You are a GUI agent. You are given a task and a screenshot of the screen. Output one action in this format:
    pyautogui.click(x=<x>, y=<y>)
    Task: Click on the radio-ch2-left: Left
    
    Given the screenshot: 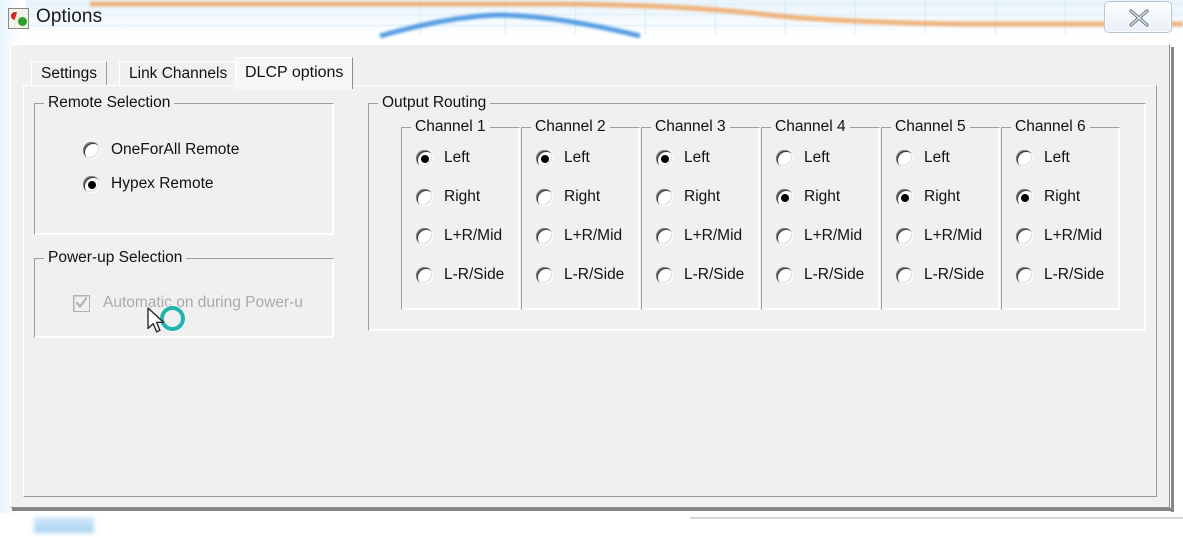 What is the action you would take?
    pyautogui.click(x=563, y=158)
    